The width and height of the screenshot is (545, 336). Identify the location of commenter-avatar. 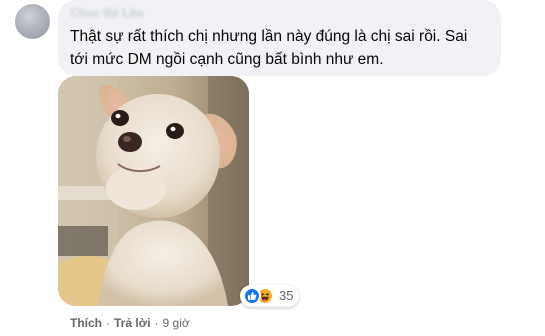
(32, 21).